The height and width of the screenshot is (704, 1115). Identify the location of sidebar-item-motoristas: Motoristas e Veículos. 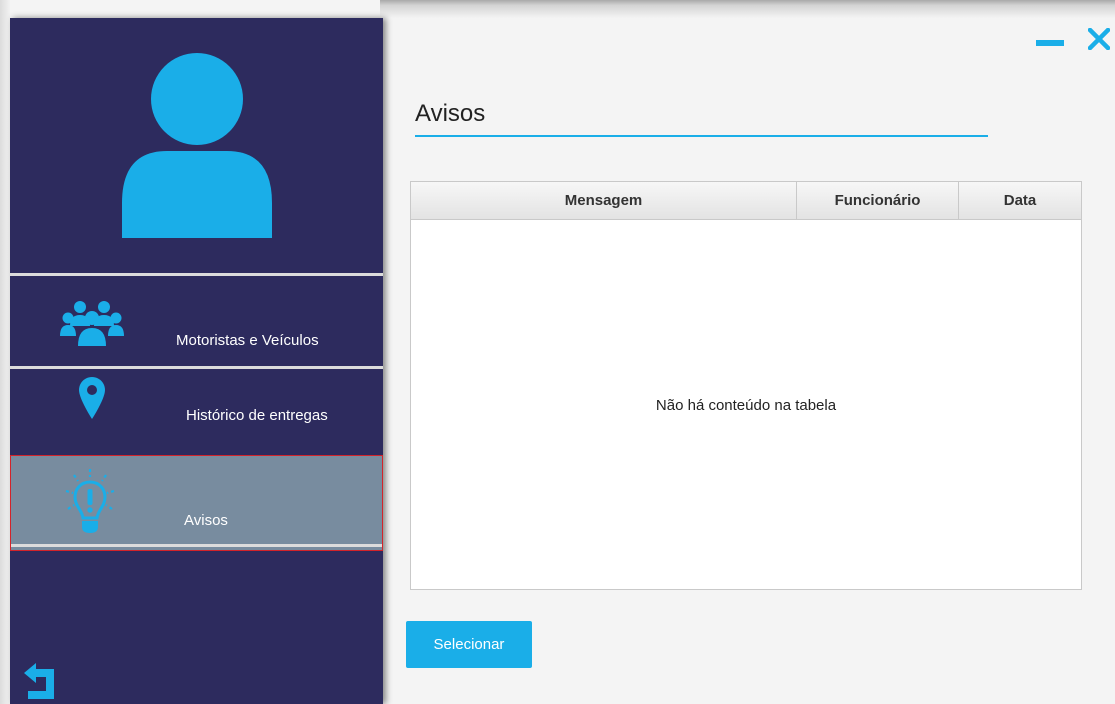
(196, 321).